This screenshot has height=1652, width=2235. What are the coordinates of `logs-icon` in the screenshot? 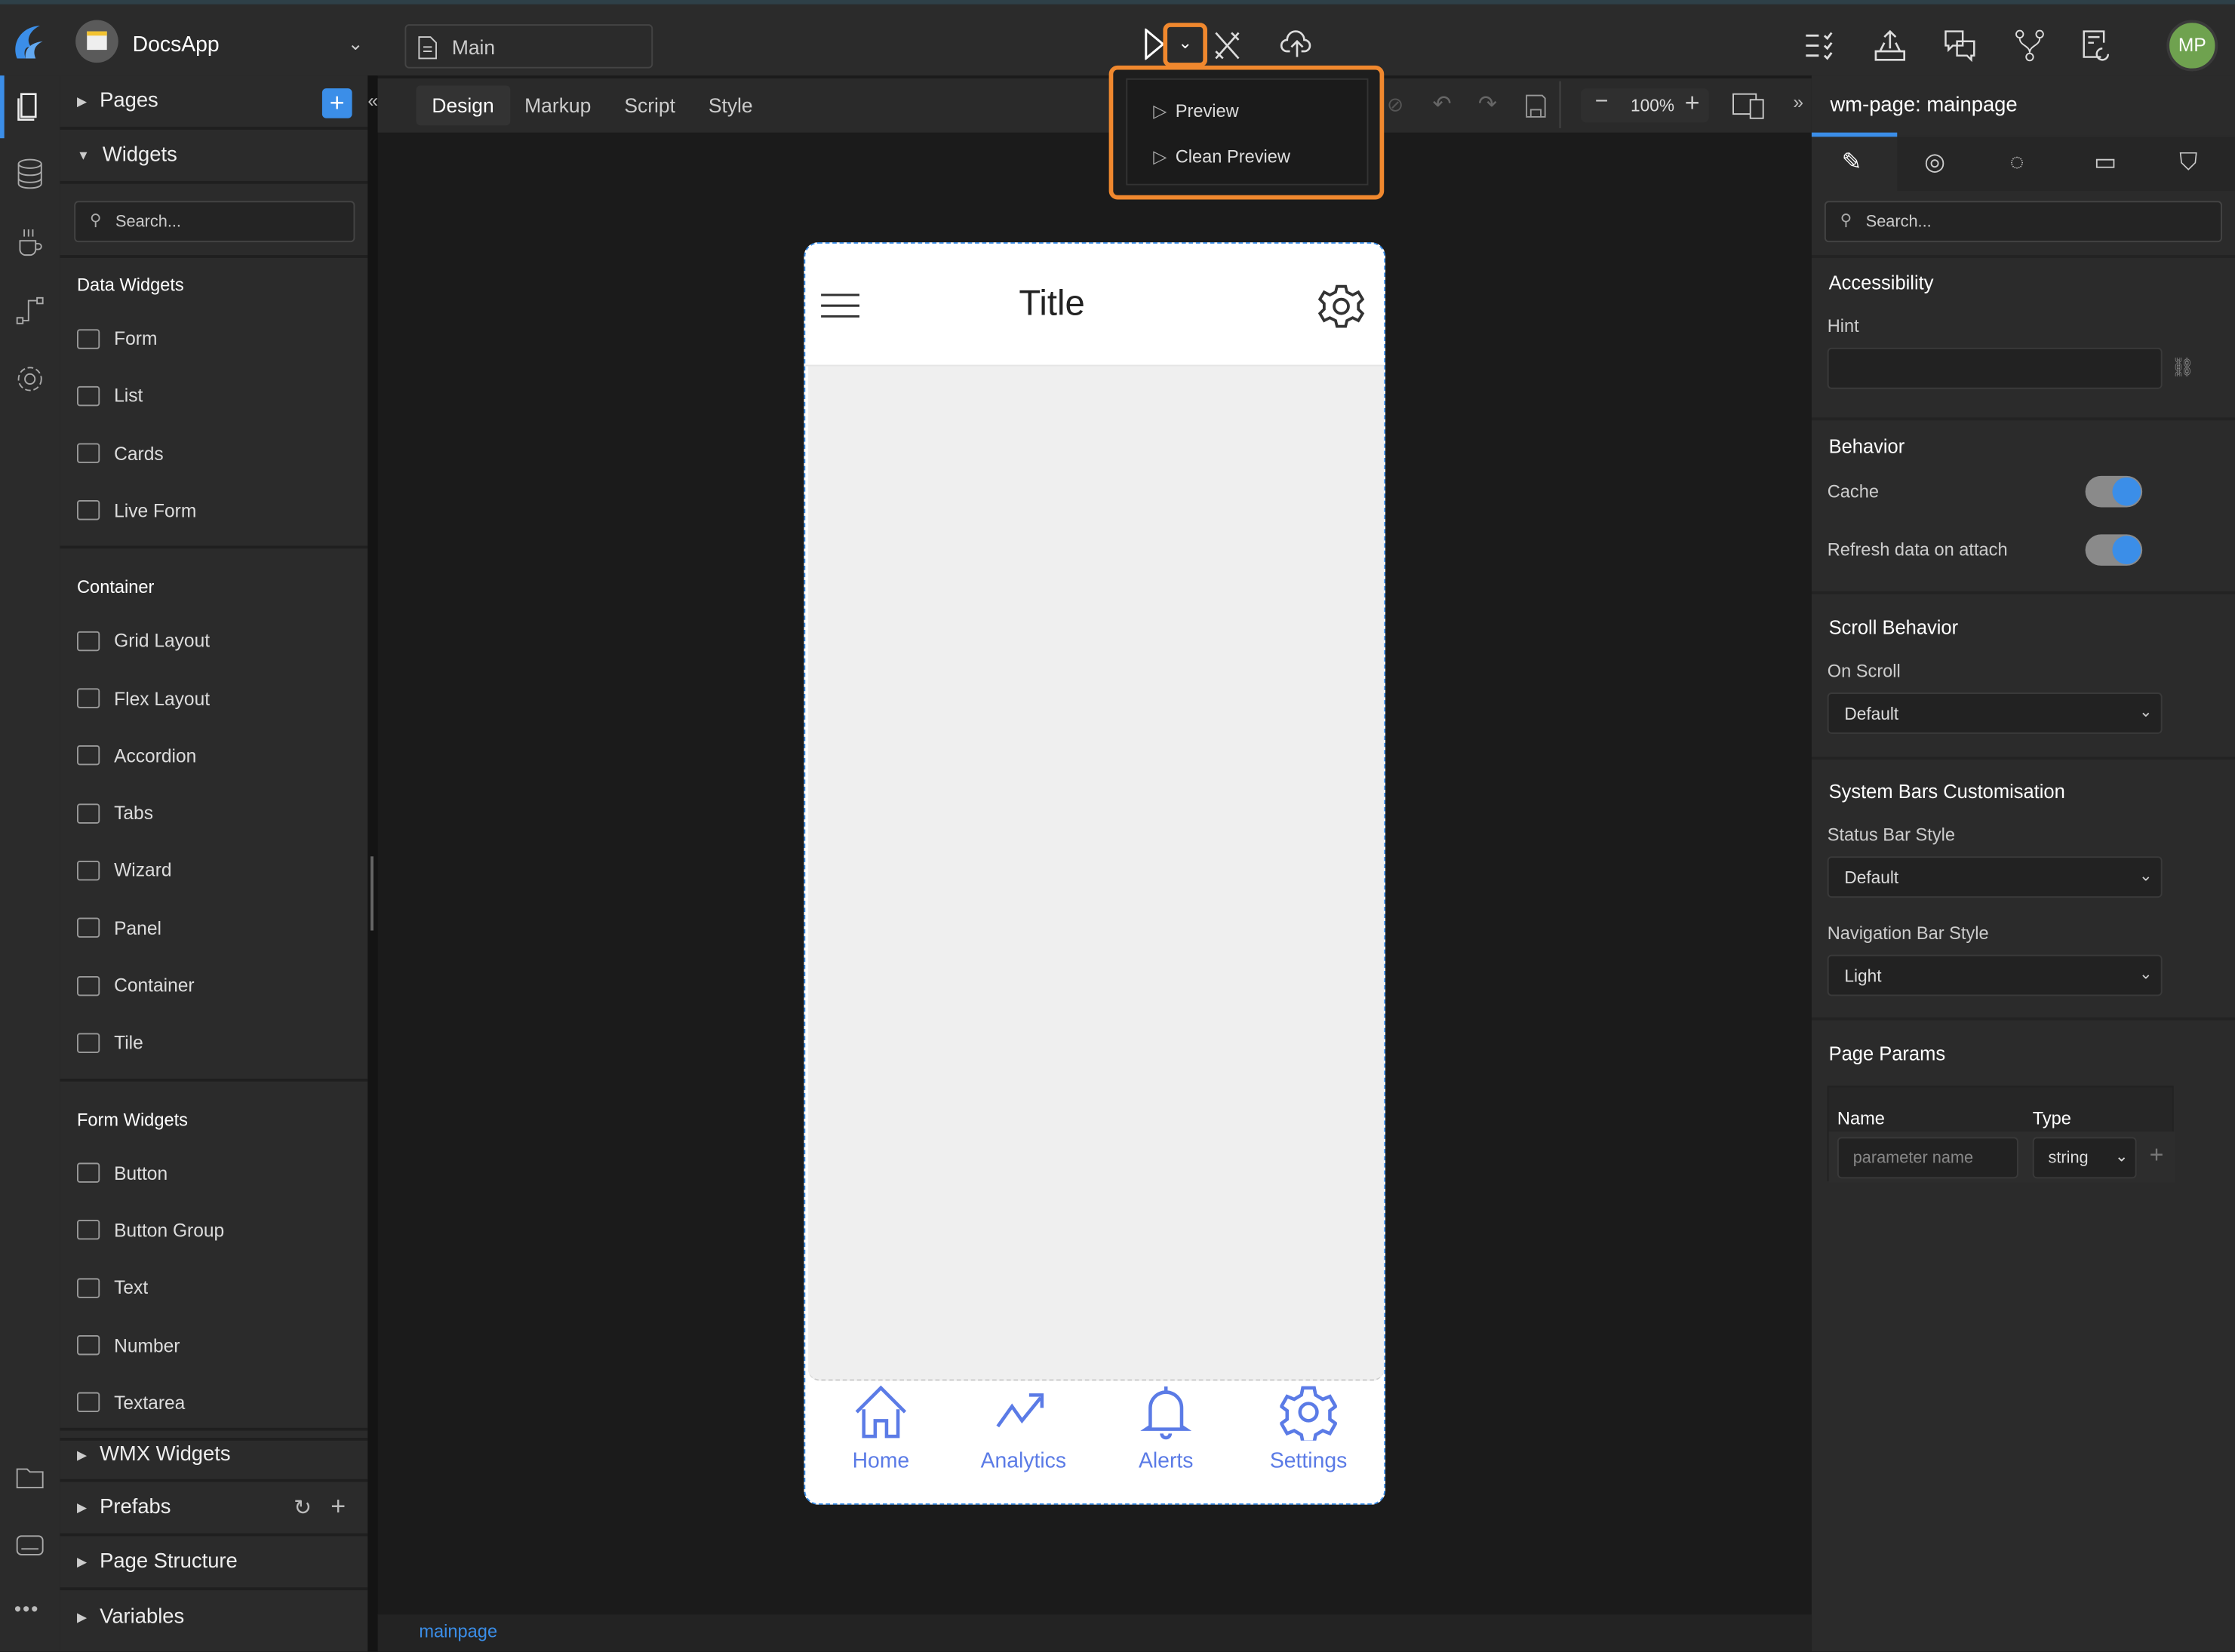 It's located at (30, 1545).